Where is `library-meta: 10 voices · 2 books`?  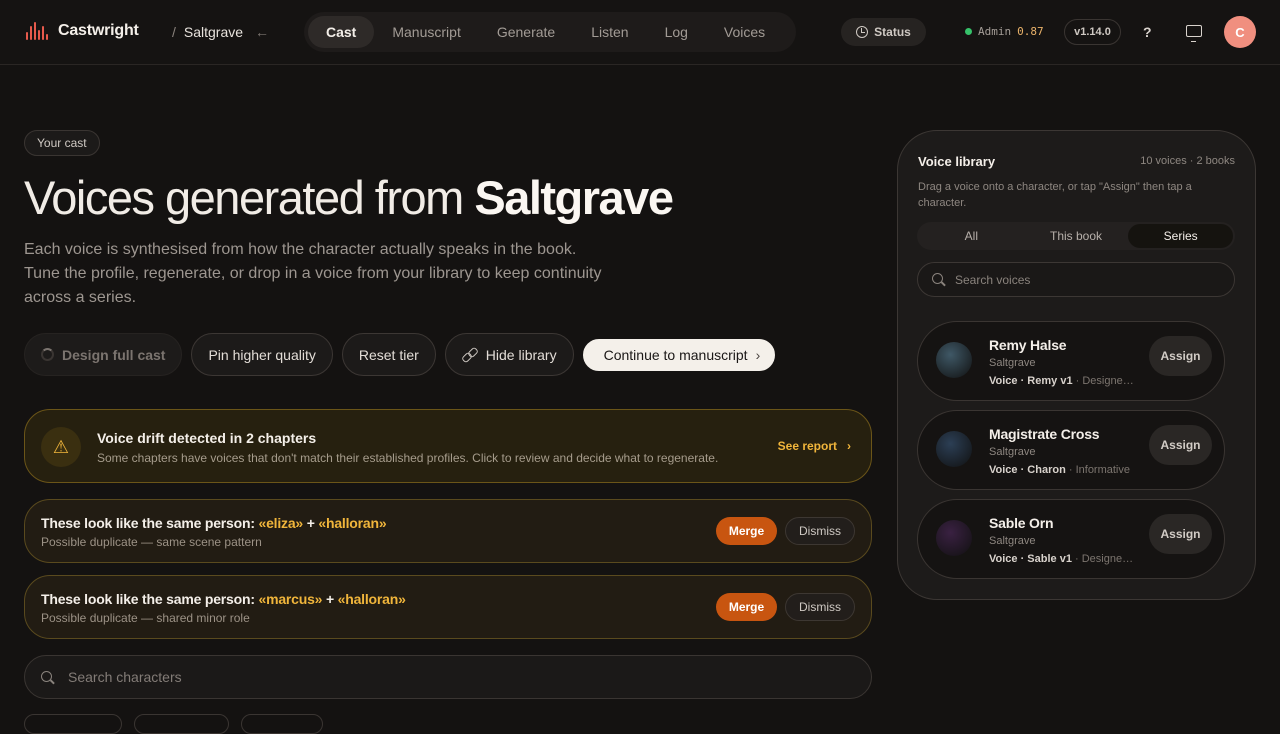
library-meta: 10 voices · 2 books is located at coordinates (1187, 161).